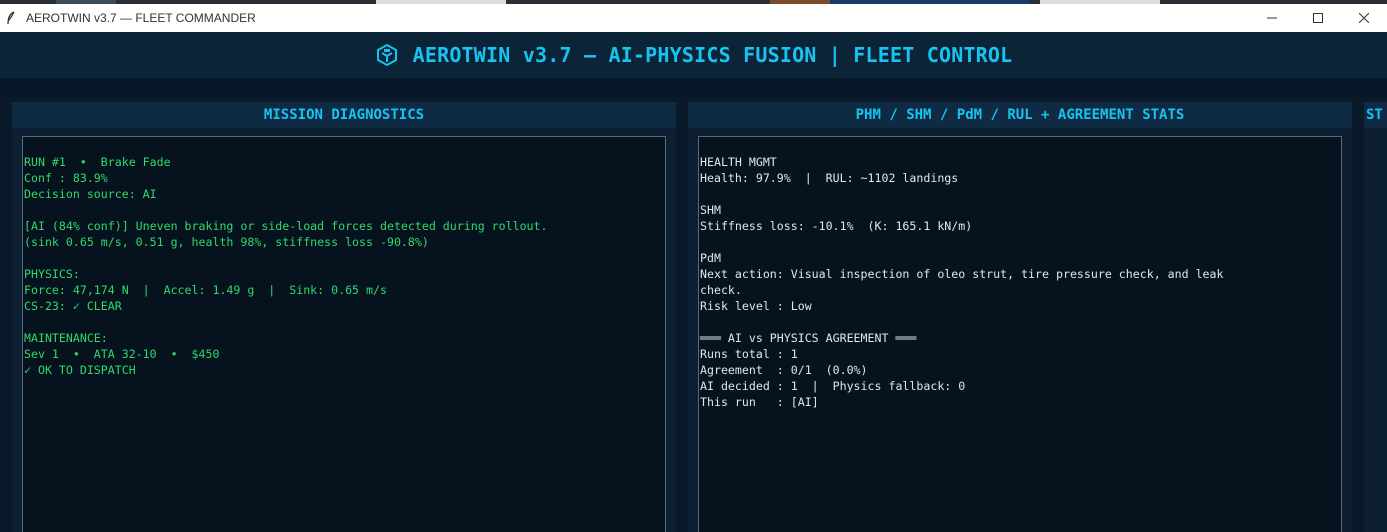 The height and width of the screenshot is (532, 1387). I want to click on maximize-icon, so click(1318, 18).